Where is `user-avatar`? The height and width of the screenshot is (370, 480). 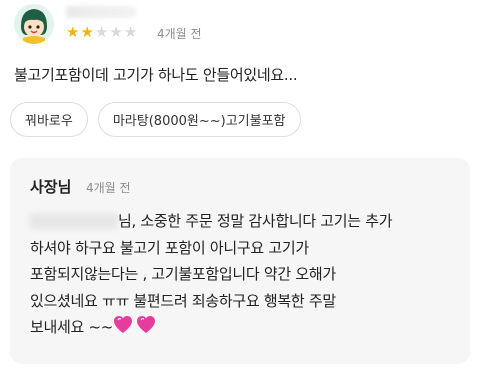
user-avatar is located at coordinates (34, 24).